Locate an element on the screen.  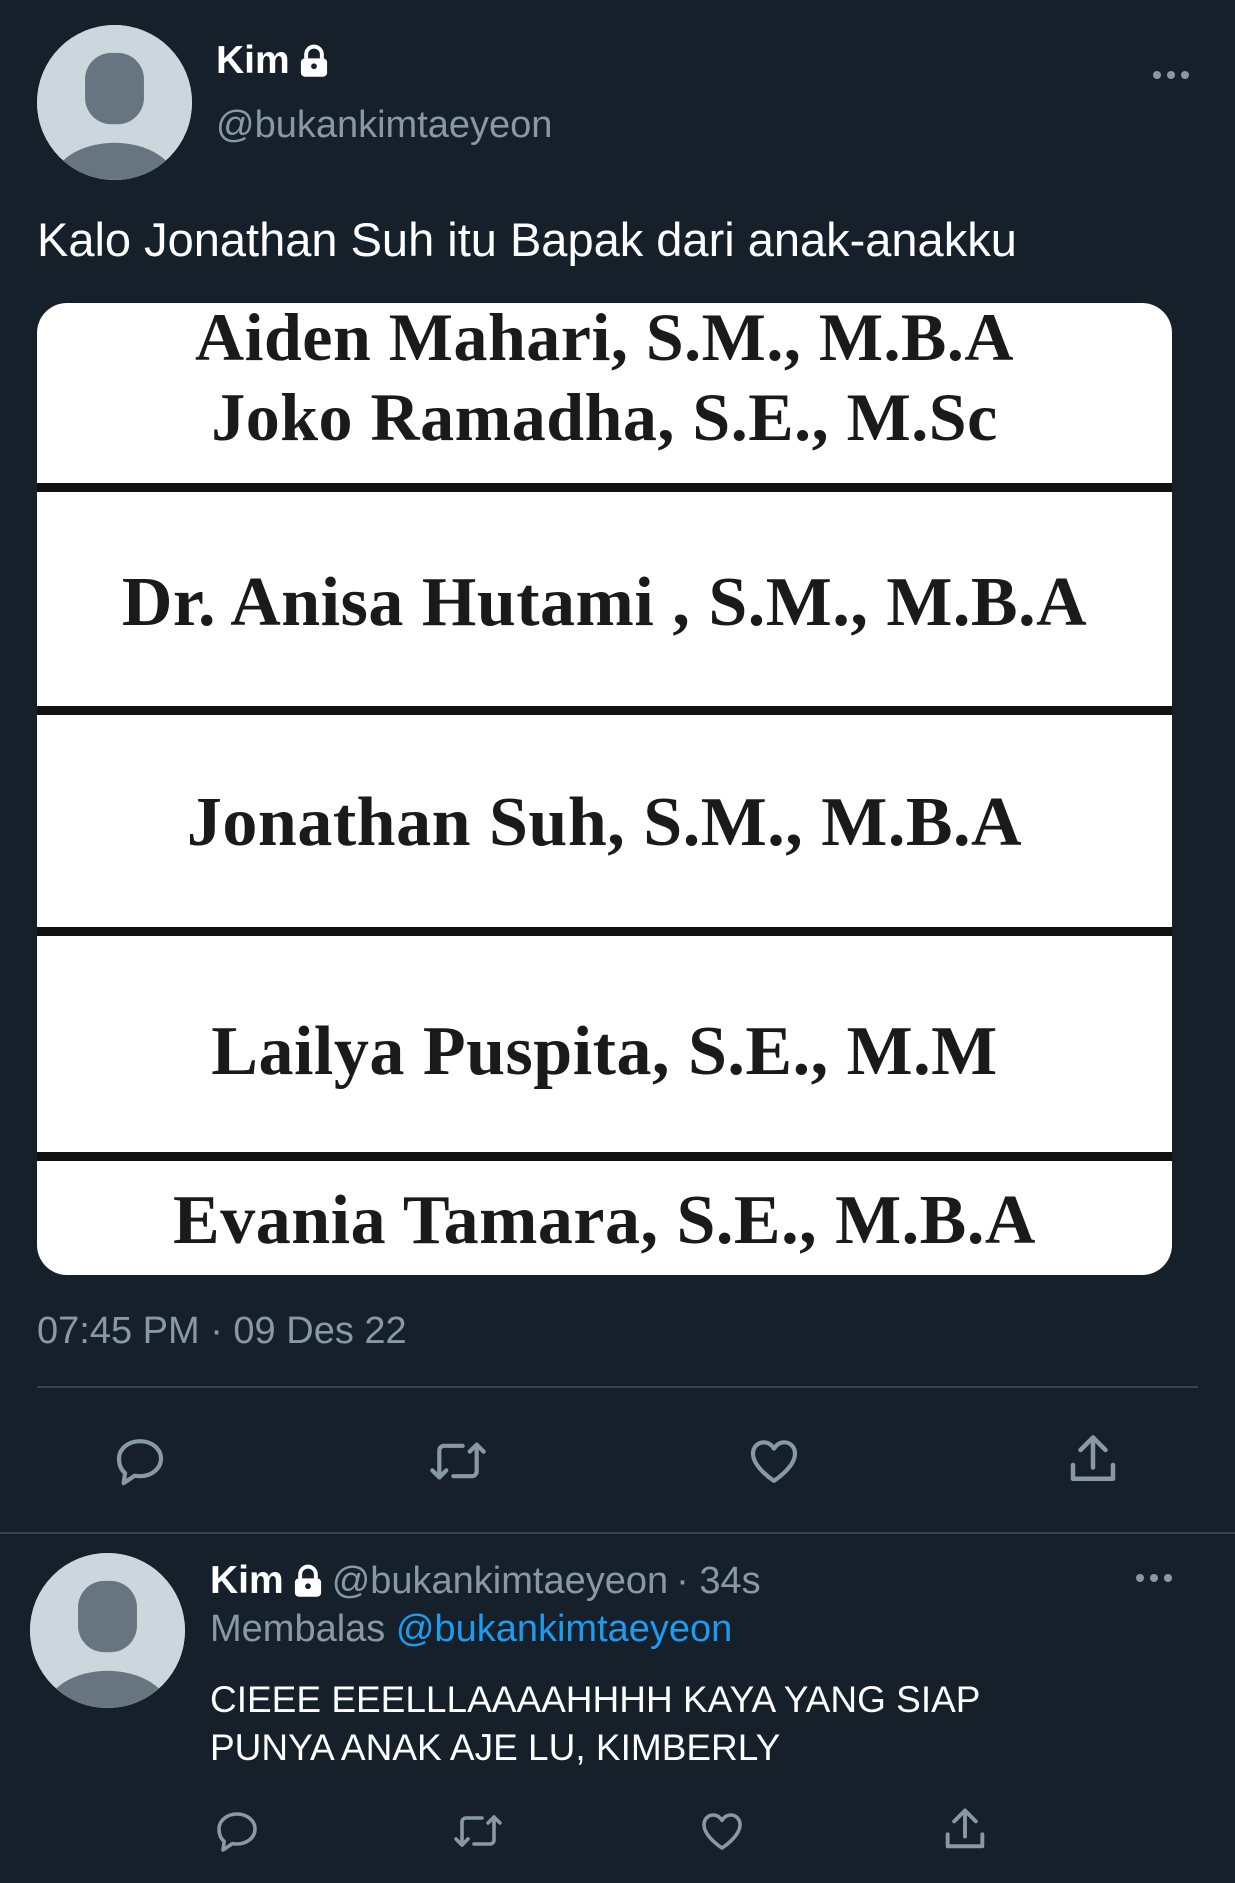
image-line: Dr. Anisa Hutami , S.M., M.B.A is located at coordinates (604, 602).